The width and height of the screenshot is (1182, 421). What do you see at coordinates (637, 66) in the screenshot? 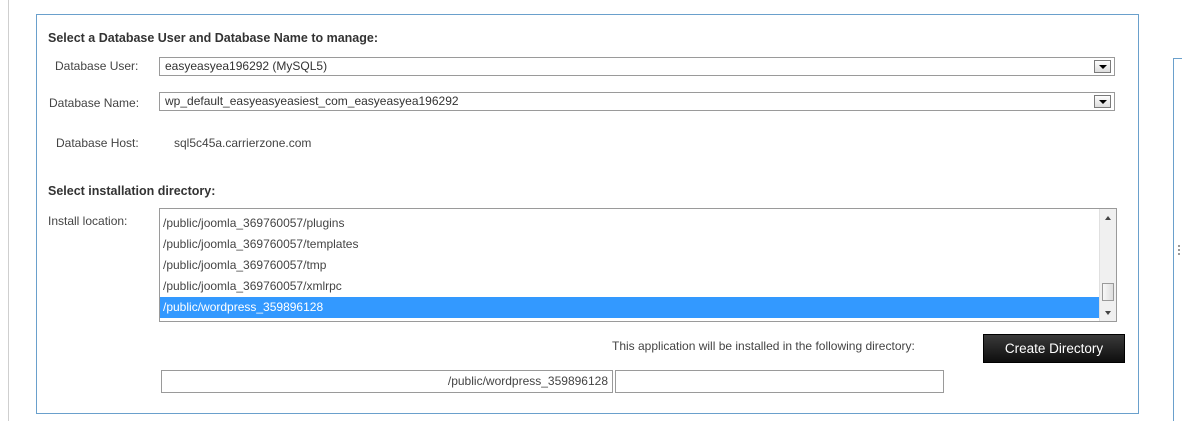
I see `database-user-select: easyeasyea196292 (MySQL5)` at bounding box center [637, 66].